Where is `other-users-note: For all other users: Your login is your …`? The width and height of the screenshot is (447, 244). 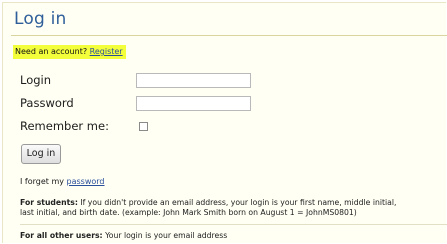
other-users-note: For all other users: Your login is your … is located at coordinates (123, 235).